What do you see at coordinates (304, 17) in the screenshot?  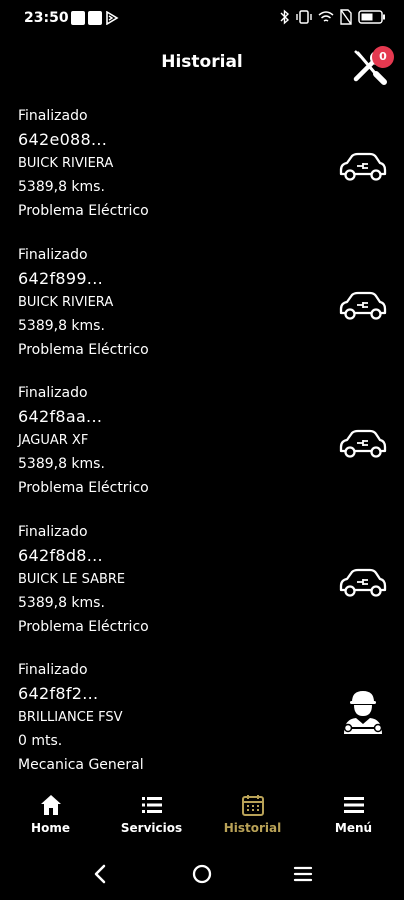 I see `vibrate-icon` at bounding box center [304, 17].